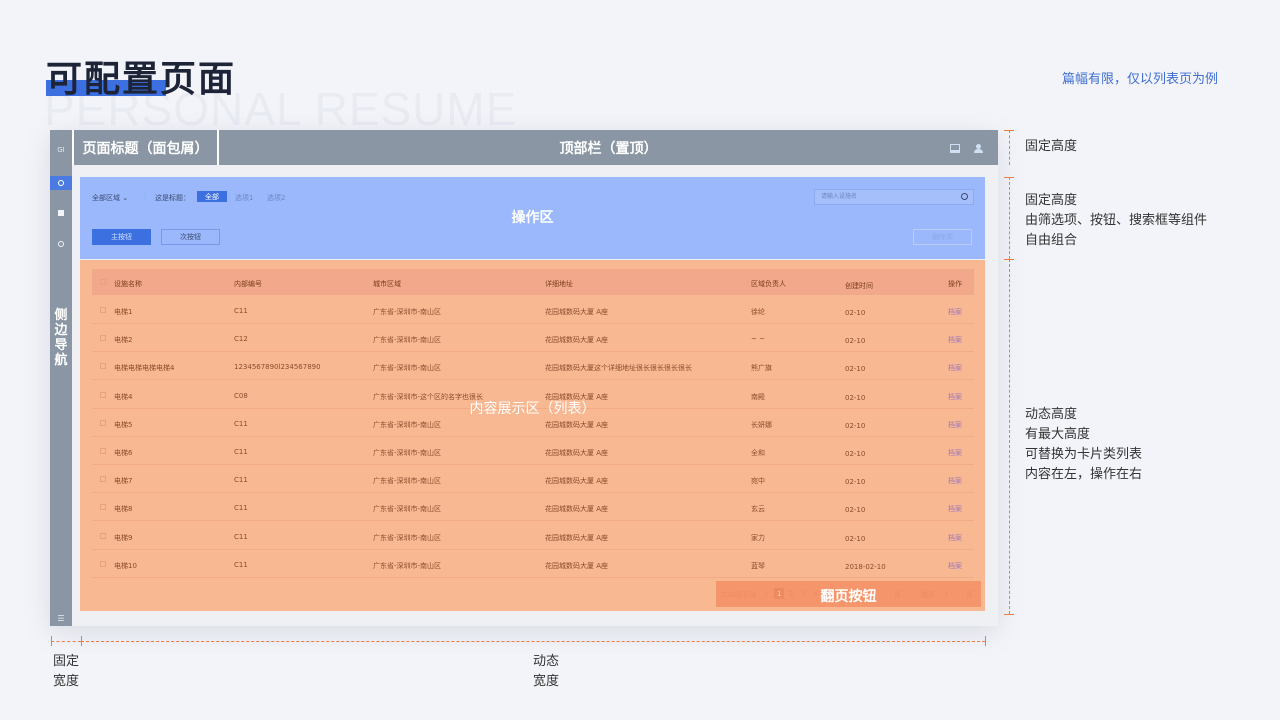 The image size is (1280, 720). Describe the element at coordinates (1140, 79) in the screenshot. I see `top-note: 篇幅有限，仅以列表页为例` at that location.